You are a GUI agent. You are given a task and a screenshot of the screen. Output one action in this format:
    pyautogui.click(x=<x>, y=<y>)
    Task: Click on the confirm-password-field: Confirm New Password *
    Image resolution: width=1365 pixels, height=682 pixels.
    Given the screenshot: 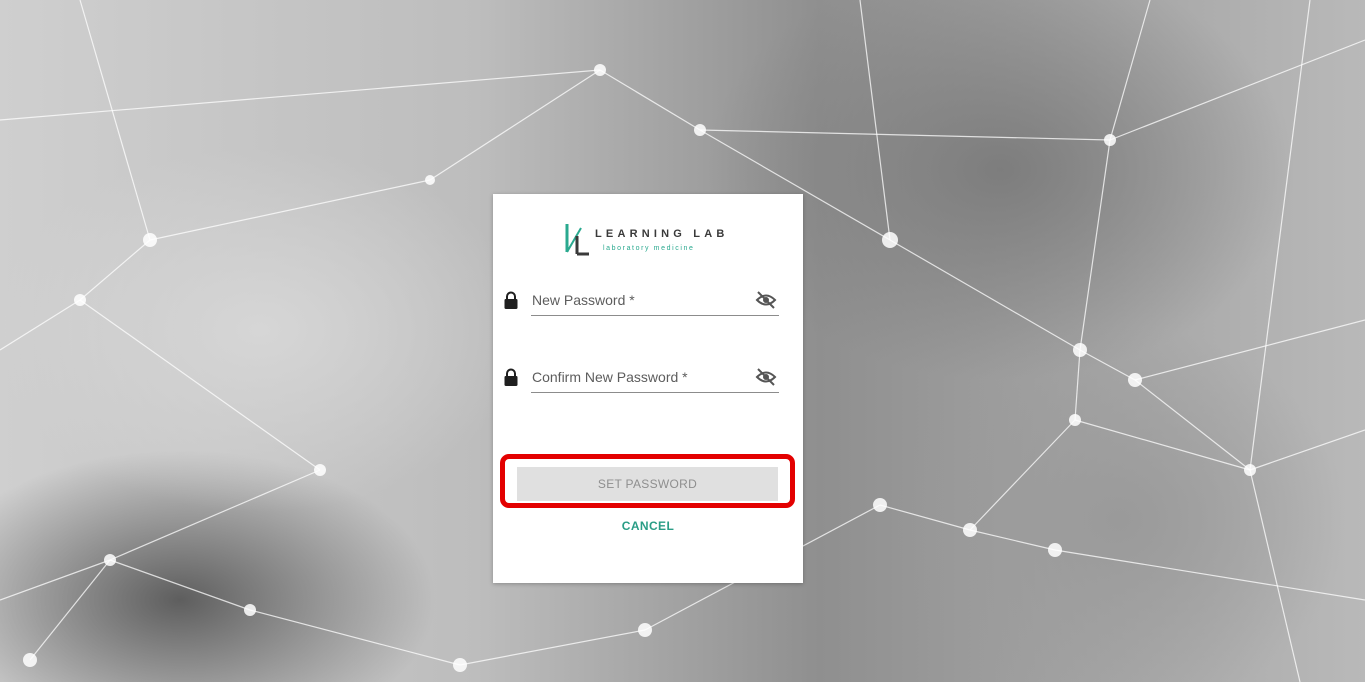 What is the action you would take?
    pyautogui.click(x=642, y=381)
    